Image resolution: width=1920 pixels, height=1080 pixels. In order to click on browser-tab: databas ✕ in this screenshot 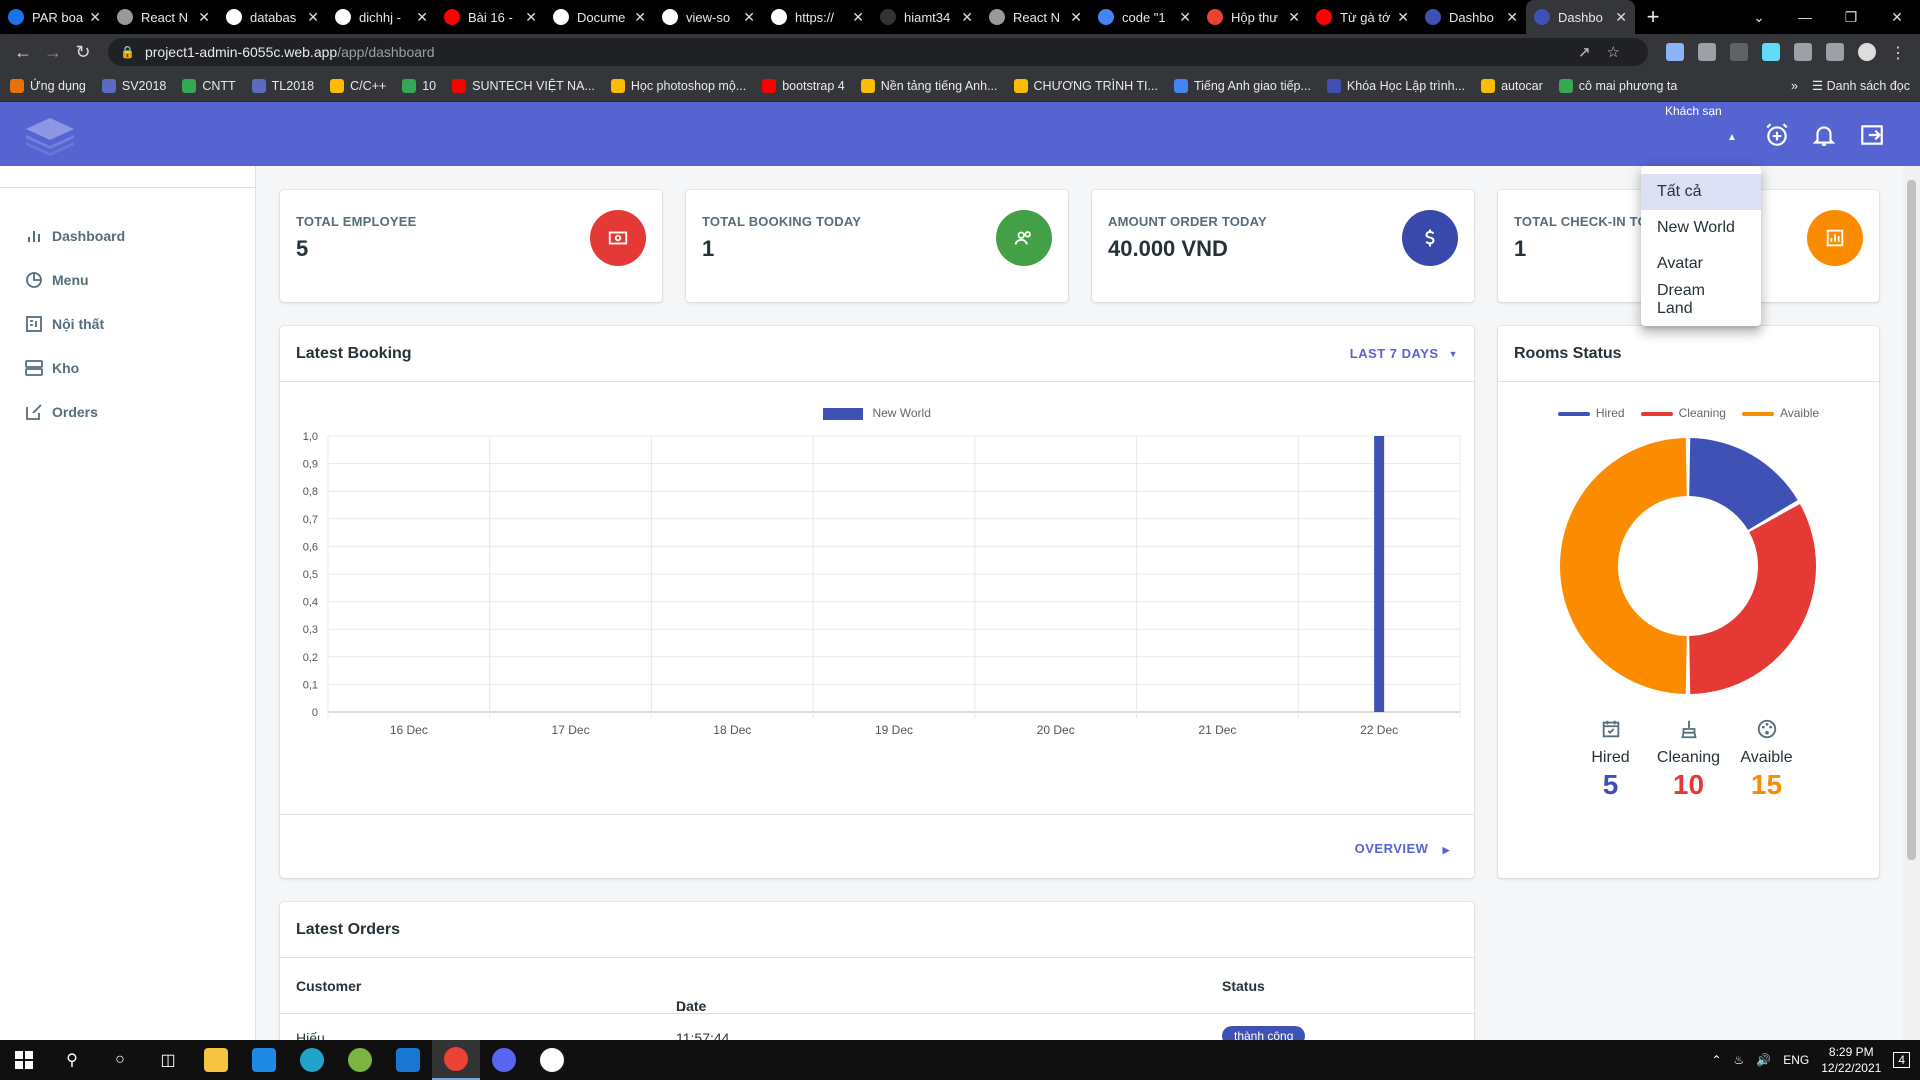, I will do `click(272, 17)`.